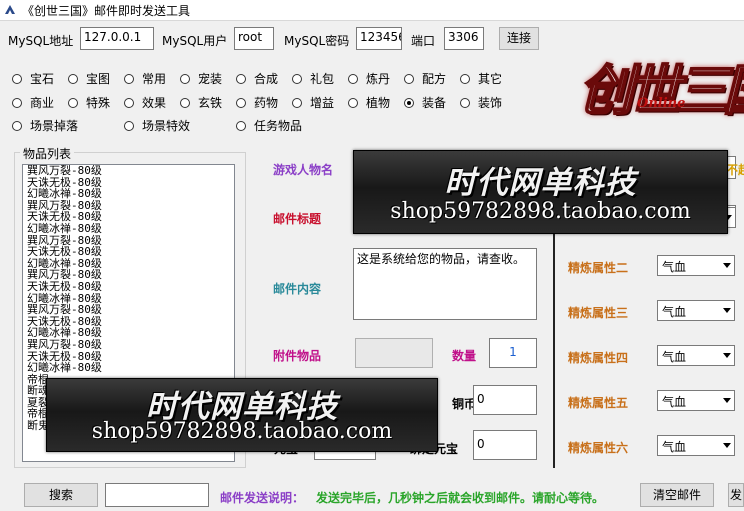  Describe the element at coordinates (554, 350) in the screenshot. I see `divider-line` at that location.